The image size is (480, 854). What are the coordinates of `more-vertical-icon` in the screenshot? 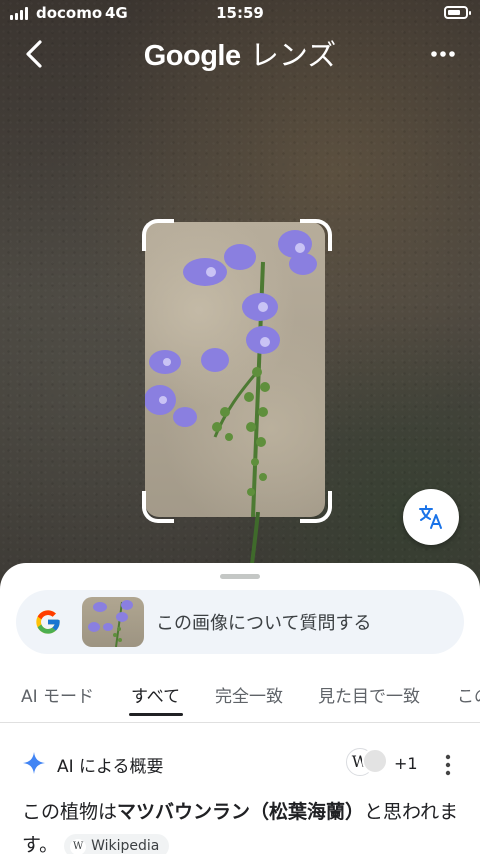 It's located at (448, 765).